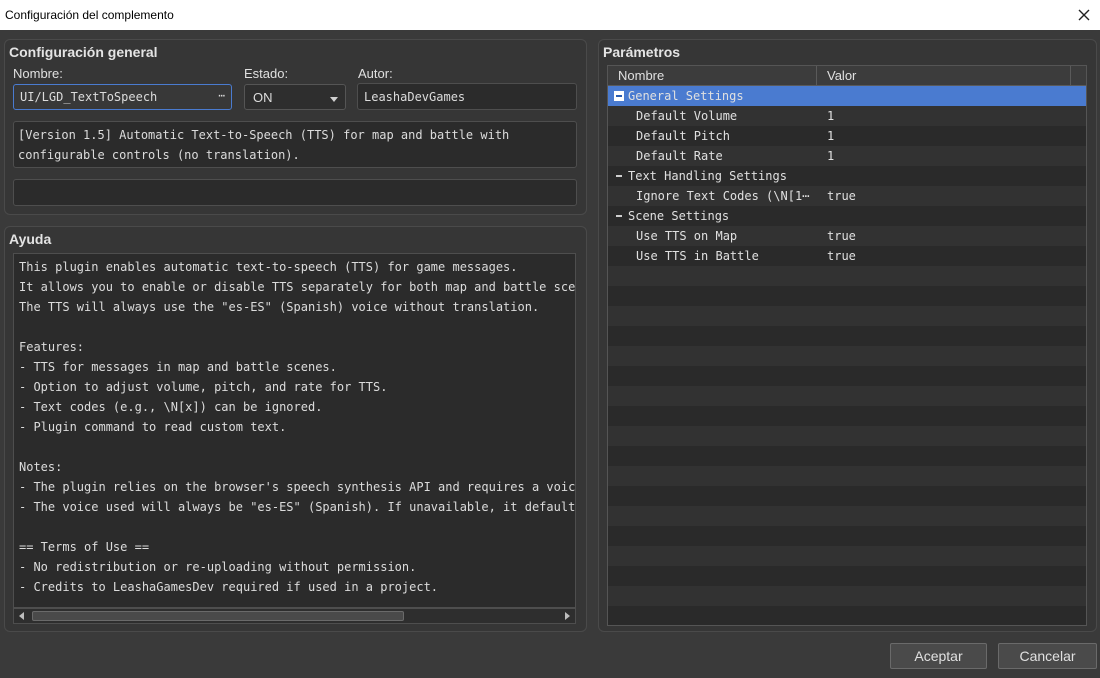  I want to click on help-title: Ayuda, so click(30, 239).